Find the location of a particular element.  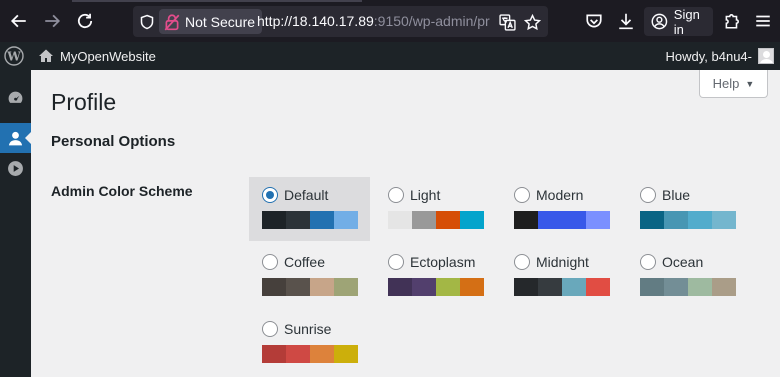

svg-text: W is located at coordinates (13, 57).